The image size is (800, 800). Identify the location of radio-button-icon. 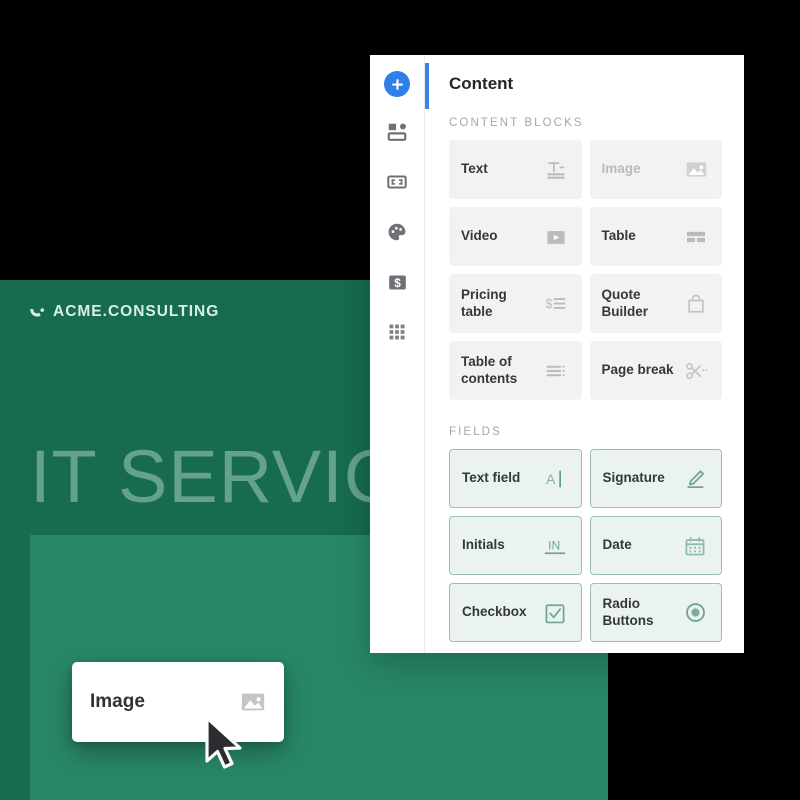
(695, 613).